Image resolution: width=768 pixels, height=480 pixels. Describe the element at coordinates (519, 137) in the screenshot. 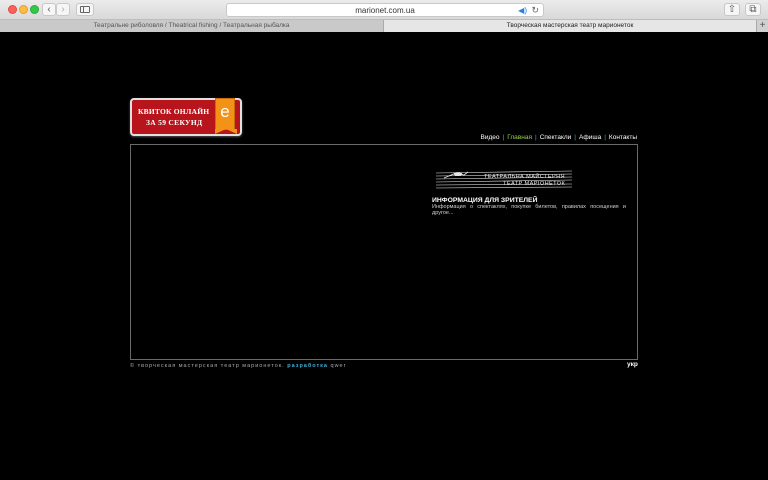

I see `nav-item-home: Главная` at that location.